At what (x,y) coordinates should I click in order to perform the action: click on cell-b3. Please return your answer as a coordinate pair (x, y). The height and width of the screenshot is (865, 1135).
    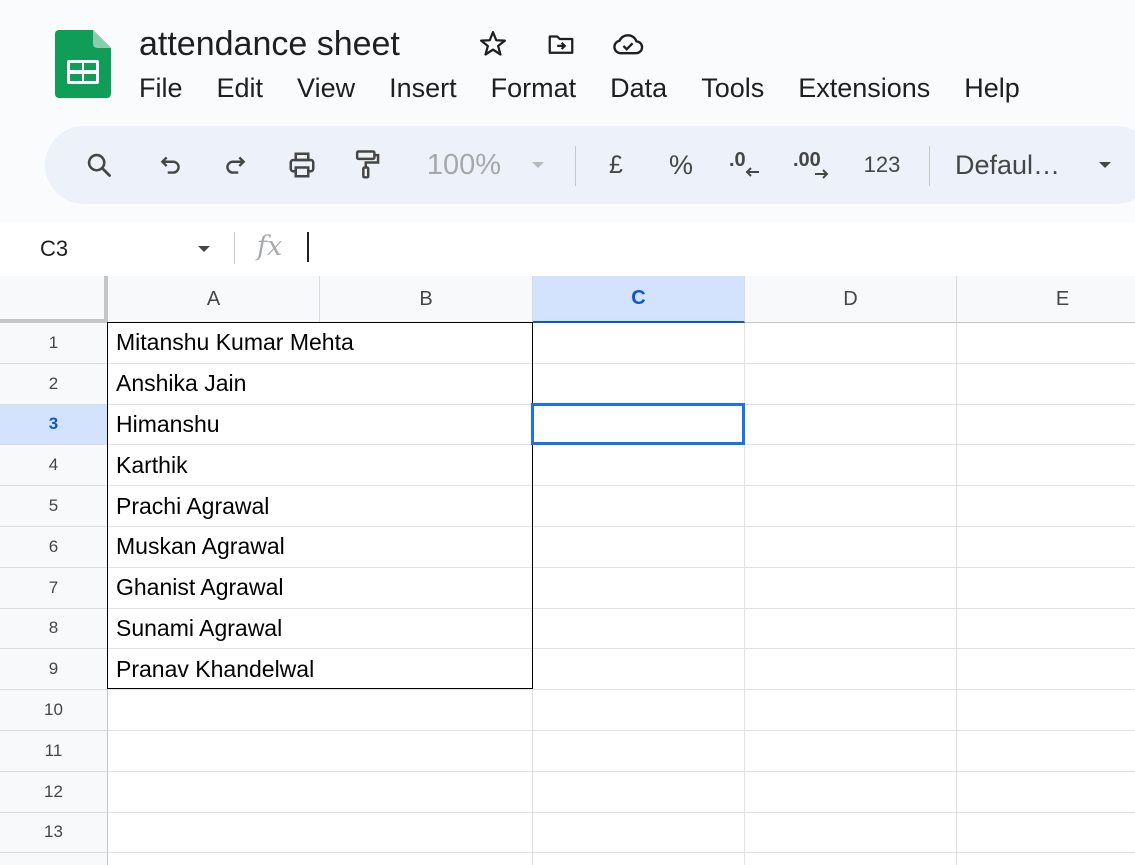
    Looking at the image, I should click on (426, 425).